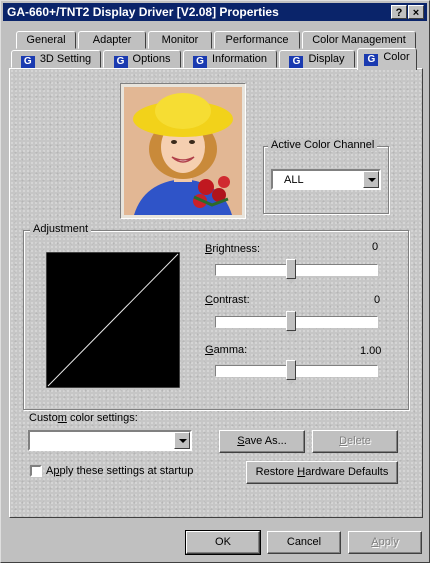  I want to click on brightness-label: Brightness:, so click(232, 249).